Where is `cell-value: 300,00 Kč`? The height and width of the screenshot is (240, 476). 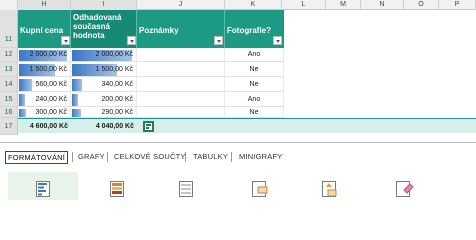 cell-value: 300,00 Kč is located at coordinates (51, 112).